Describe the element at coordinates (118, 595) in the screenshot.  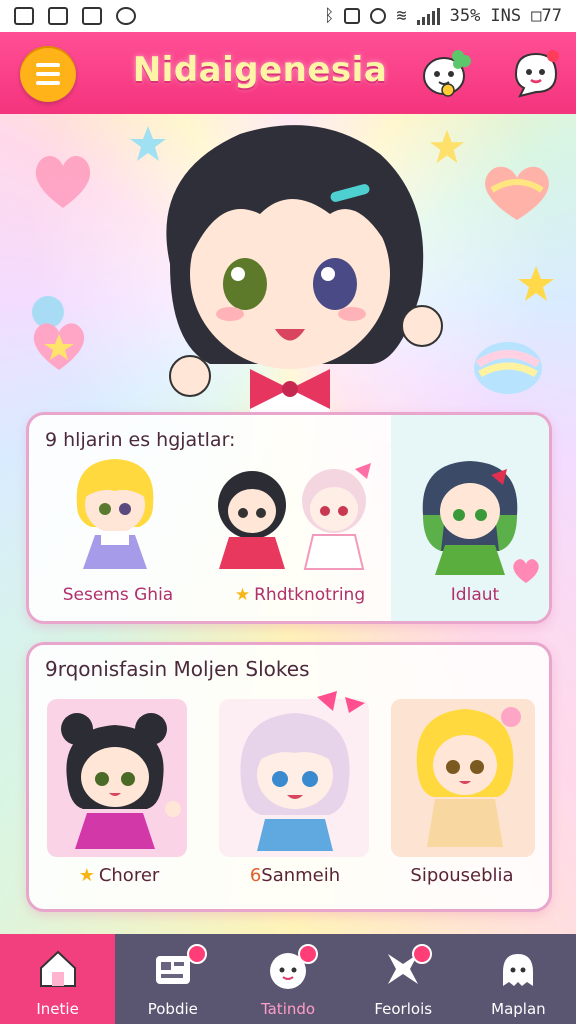
I see `character-name-label: Sesems Ghia` at that location.